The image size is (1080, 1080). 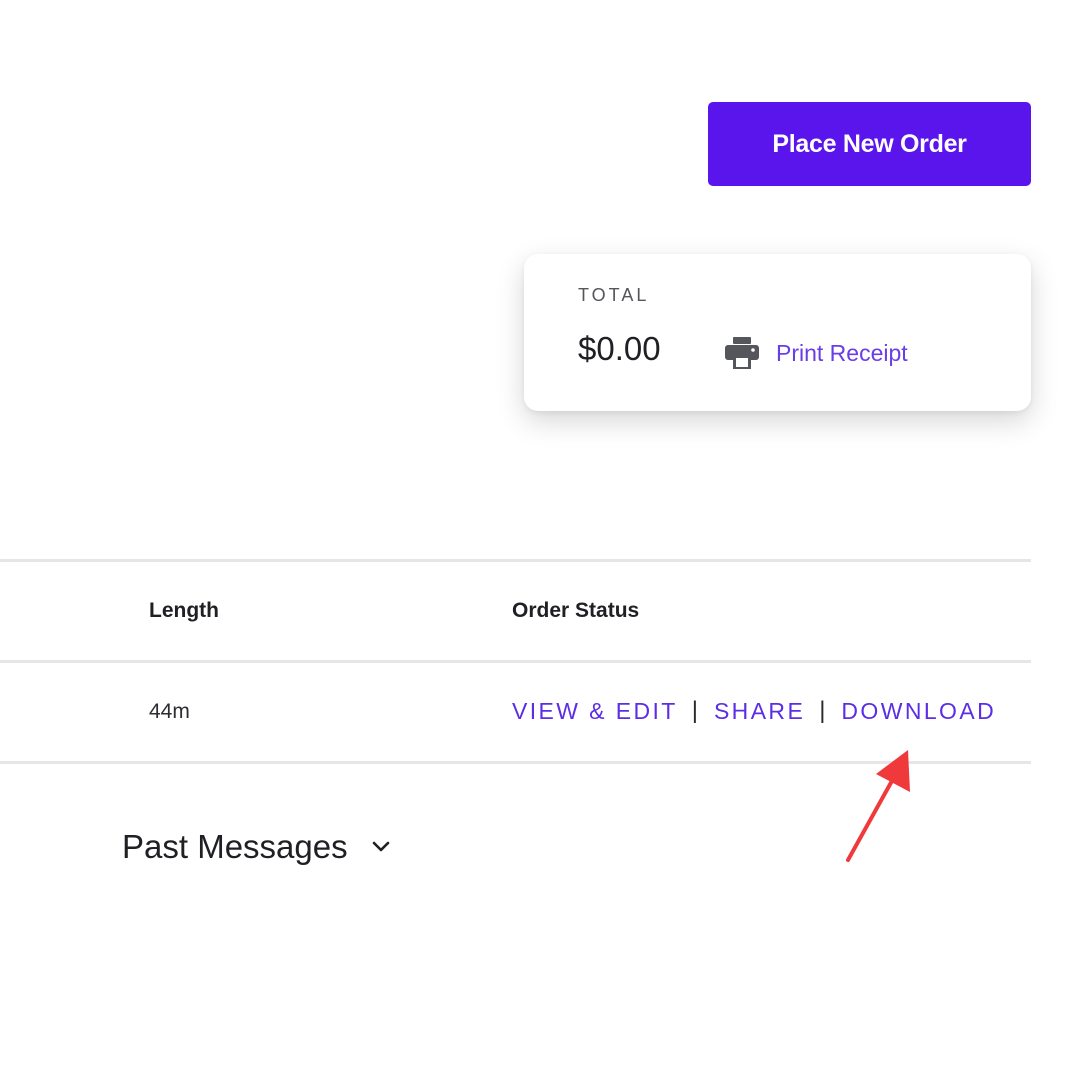 I want to click on printer-icon, so click(x=742, y=353).